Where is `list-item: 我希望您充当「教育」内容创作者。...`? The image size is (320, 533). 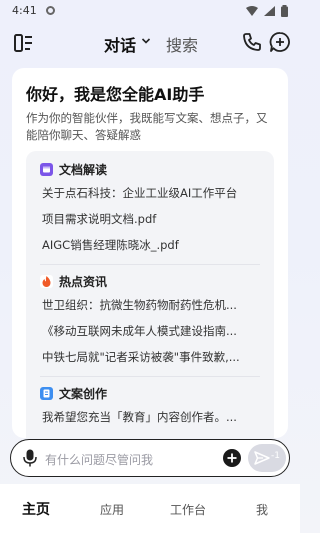
list-item: 我希望您充当「教育」内容创作者。... is located at coordinates (153, 417).